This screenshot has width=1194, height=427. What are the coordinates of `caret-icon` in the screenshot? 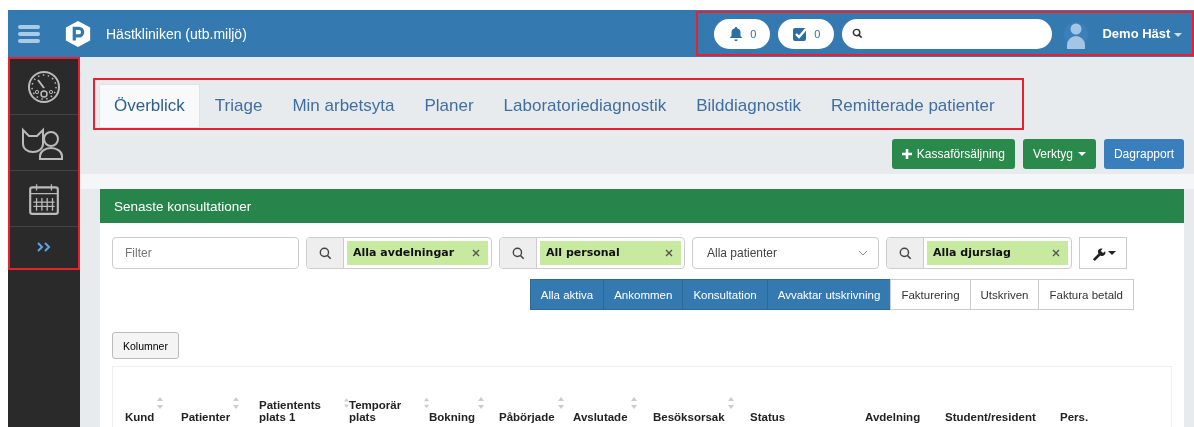 It's located at (1178, 34).